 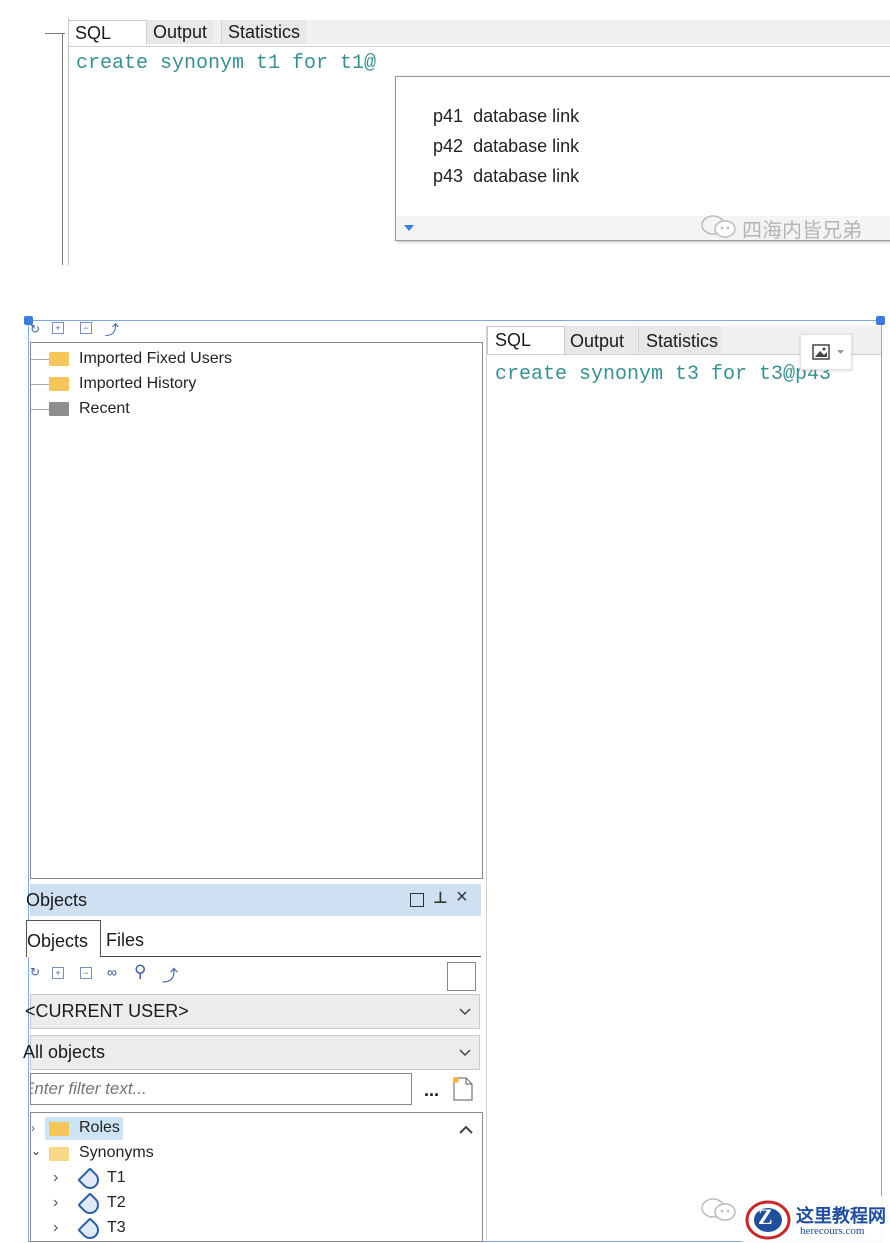 I want to click on objects-panel-title: Objects, so click(x=57, y=900).